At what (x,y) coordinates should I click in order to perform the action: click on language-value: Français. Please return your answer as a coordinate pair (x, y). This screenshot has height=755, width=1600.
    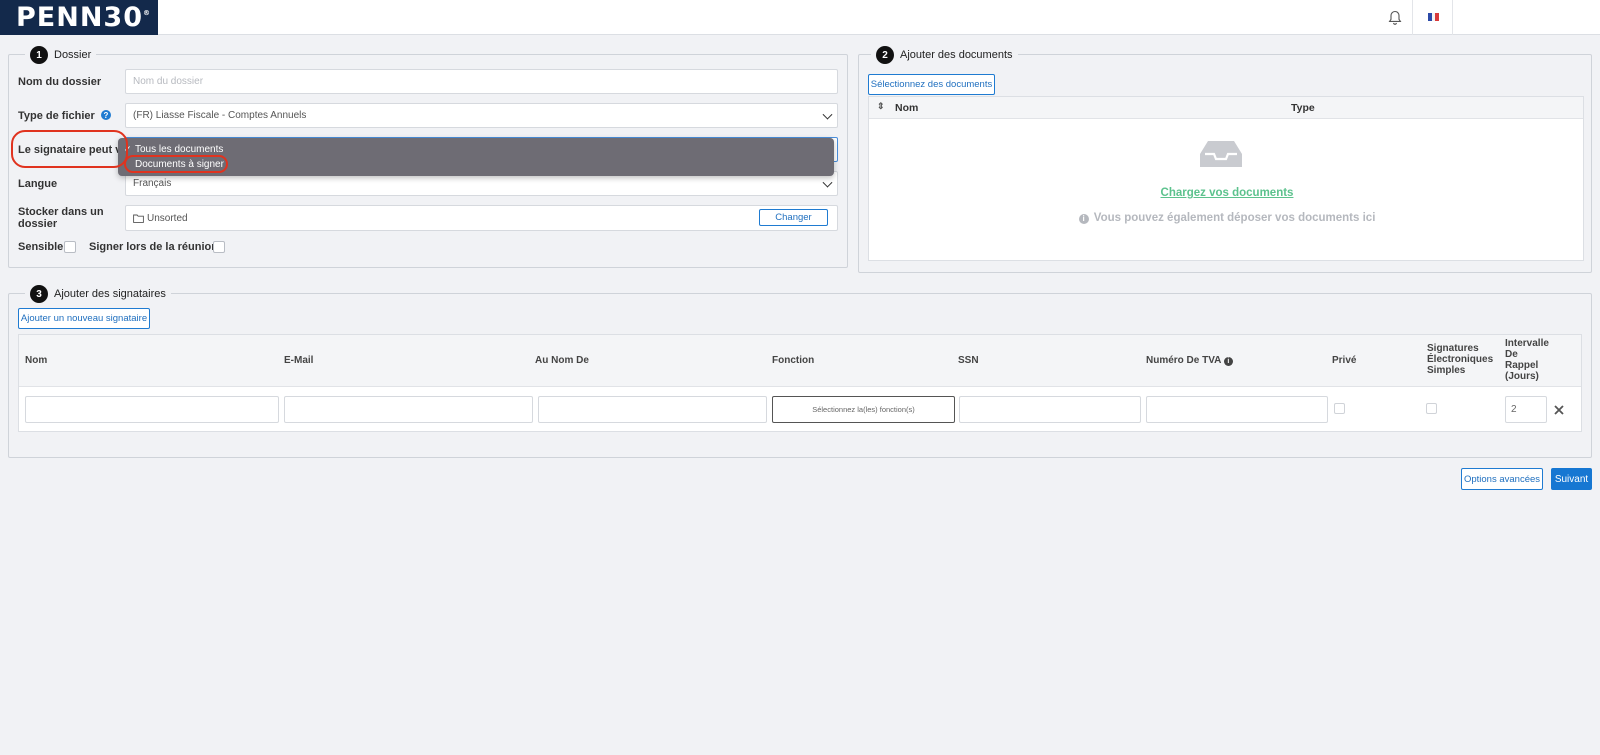
    Looking at the image, I should click on (152, 183).